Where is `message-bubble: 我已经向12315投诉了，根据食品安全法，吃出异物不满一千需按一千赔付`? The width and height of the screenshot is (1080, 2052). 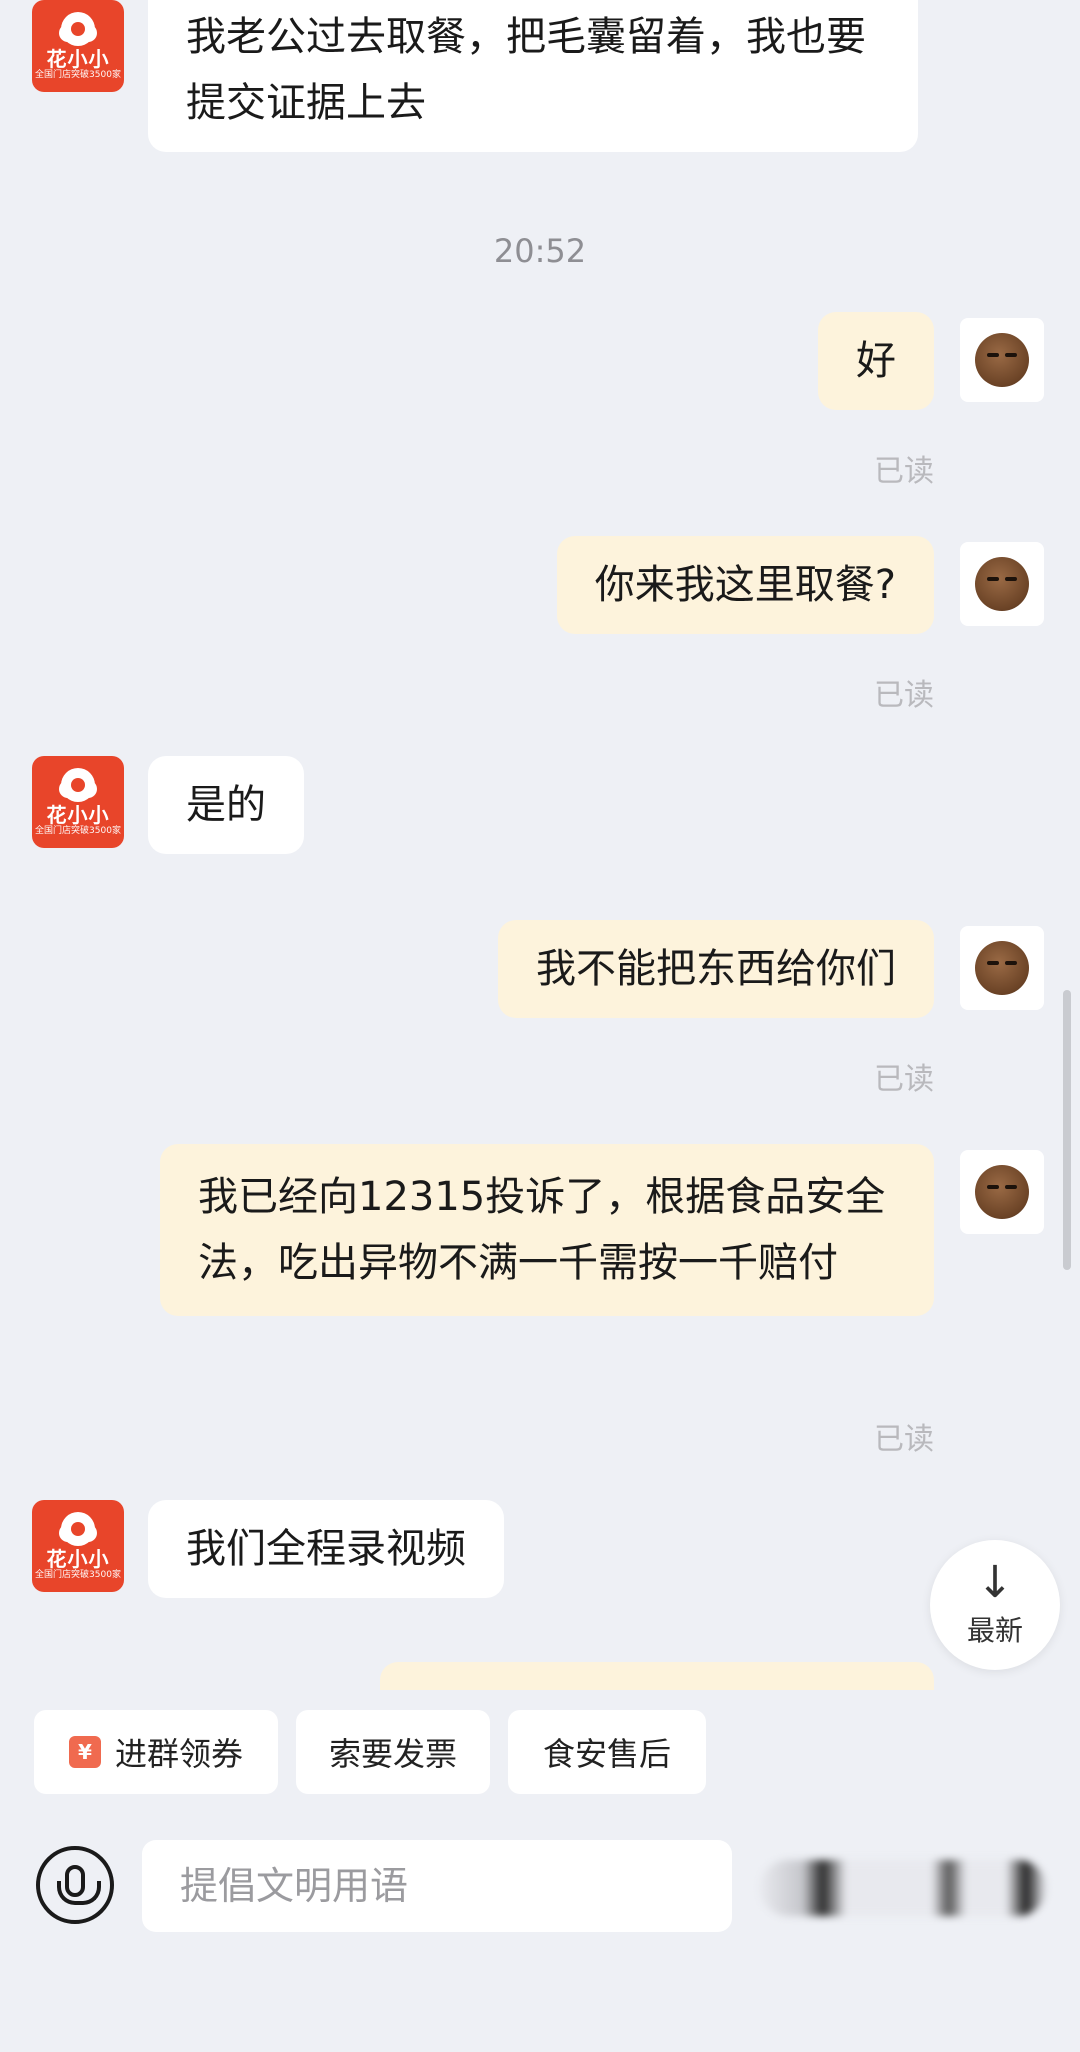
message-bubble: 我已经向12315投诉了，根据食品安全法，吃出异物不满一千需按一千赔付 is located at coordinates (547, 1230).